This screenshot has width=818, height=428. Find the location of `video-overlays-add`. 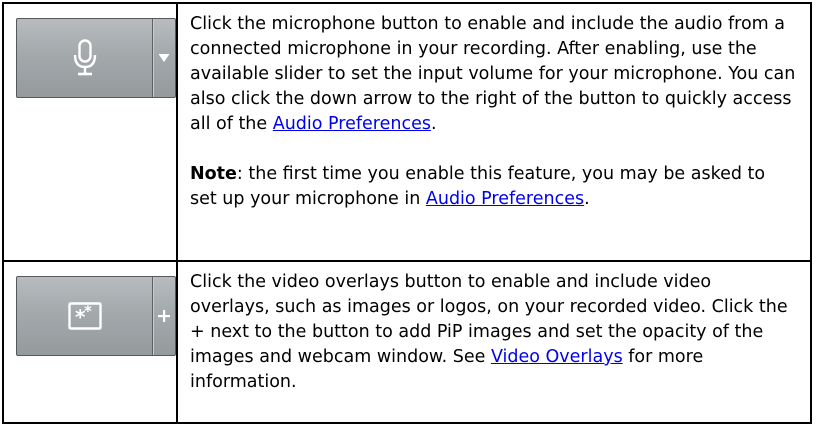

video-overlays-add is located at coordinates (164, 316).